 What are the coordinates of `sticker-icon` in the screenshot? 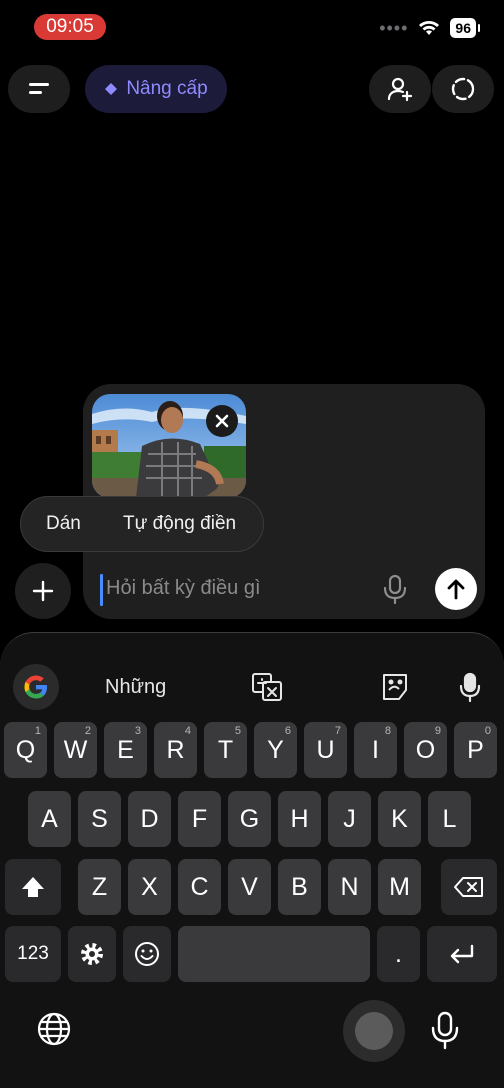 It's located at (395, 687).